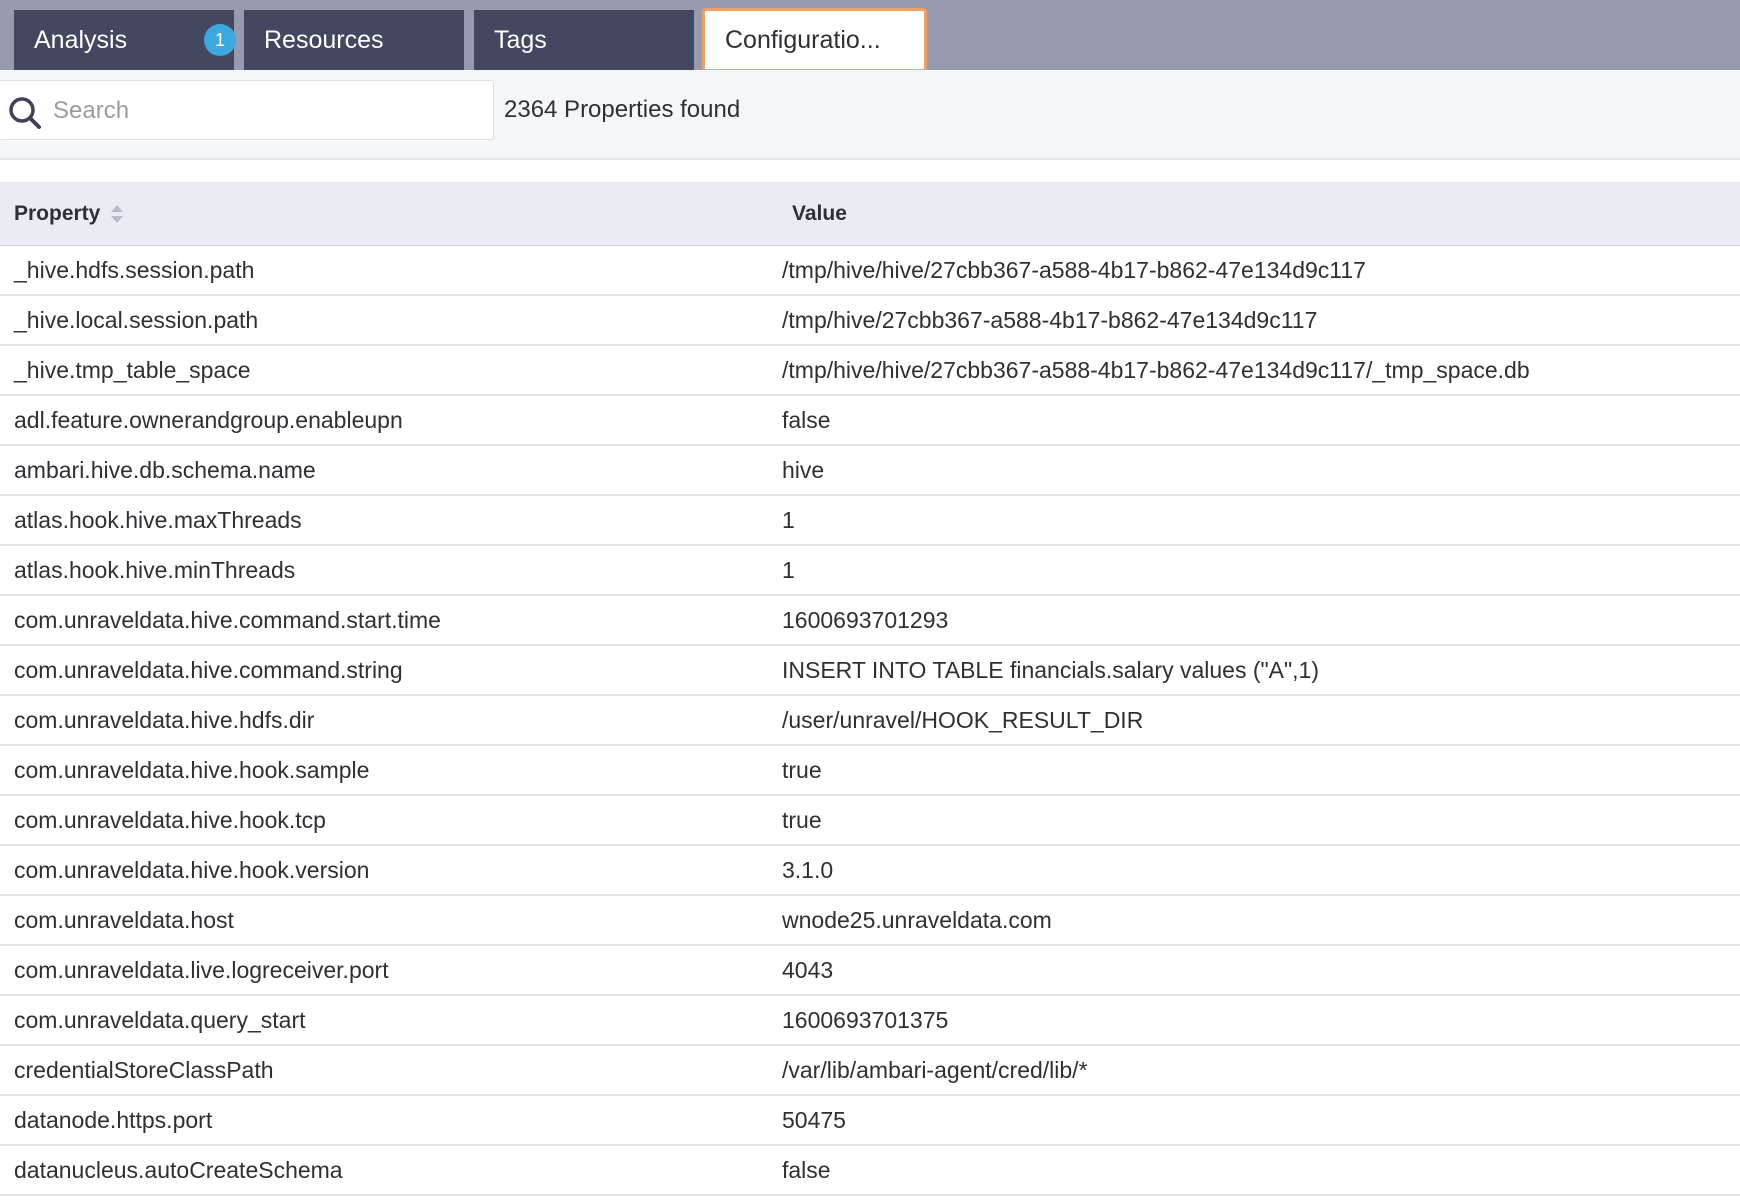 The height and width of the screenshot is (1200, 1740). What do you see at coordinates (870, 571) in the screenshot?
I see `table-row: atlas.hook.hive.minThreads 1` at bounding box center [870, 571].